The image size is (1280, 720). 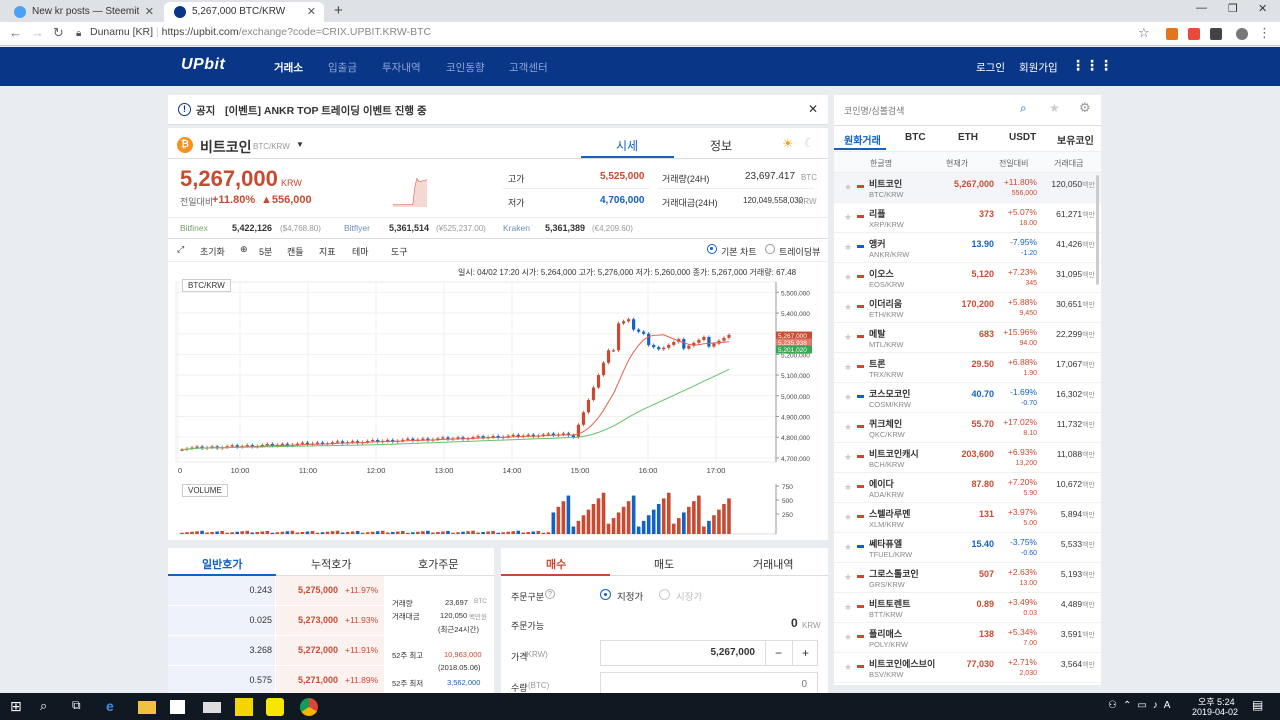 I want to click on restore-icon: ❐, so click(x=1233, y=8).